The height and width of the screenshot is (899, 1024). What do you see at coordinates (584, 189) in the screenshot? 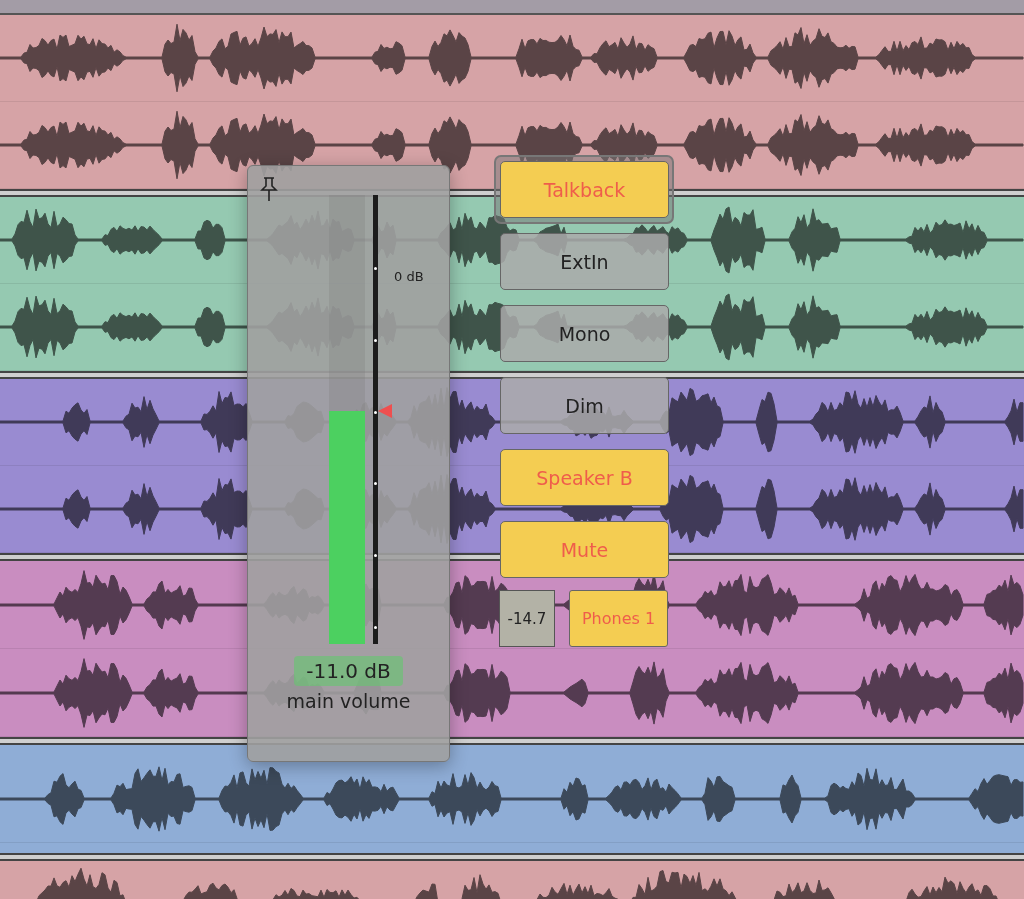
I see `monitor-button: Talkback` at bounding box center [584, 189].